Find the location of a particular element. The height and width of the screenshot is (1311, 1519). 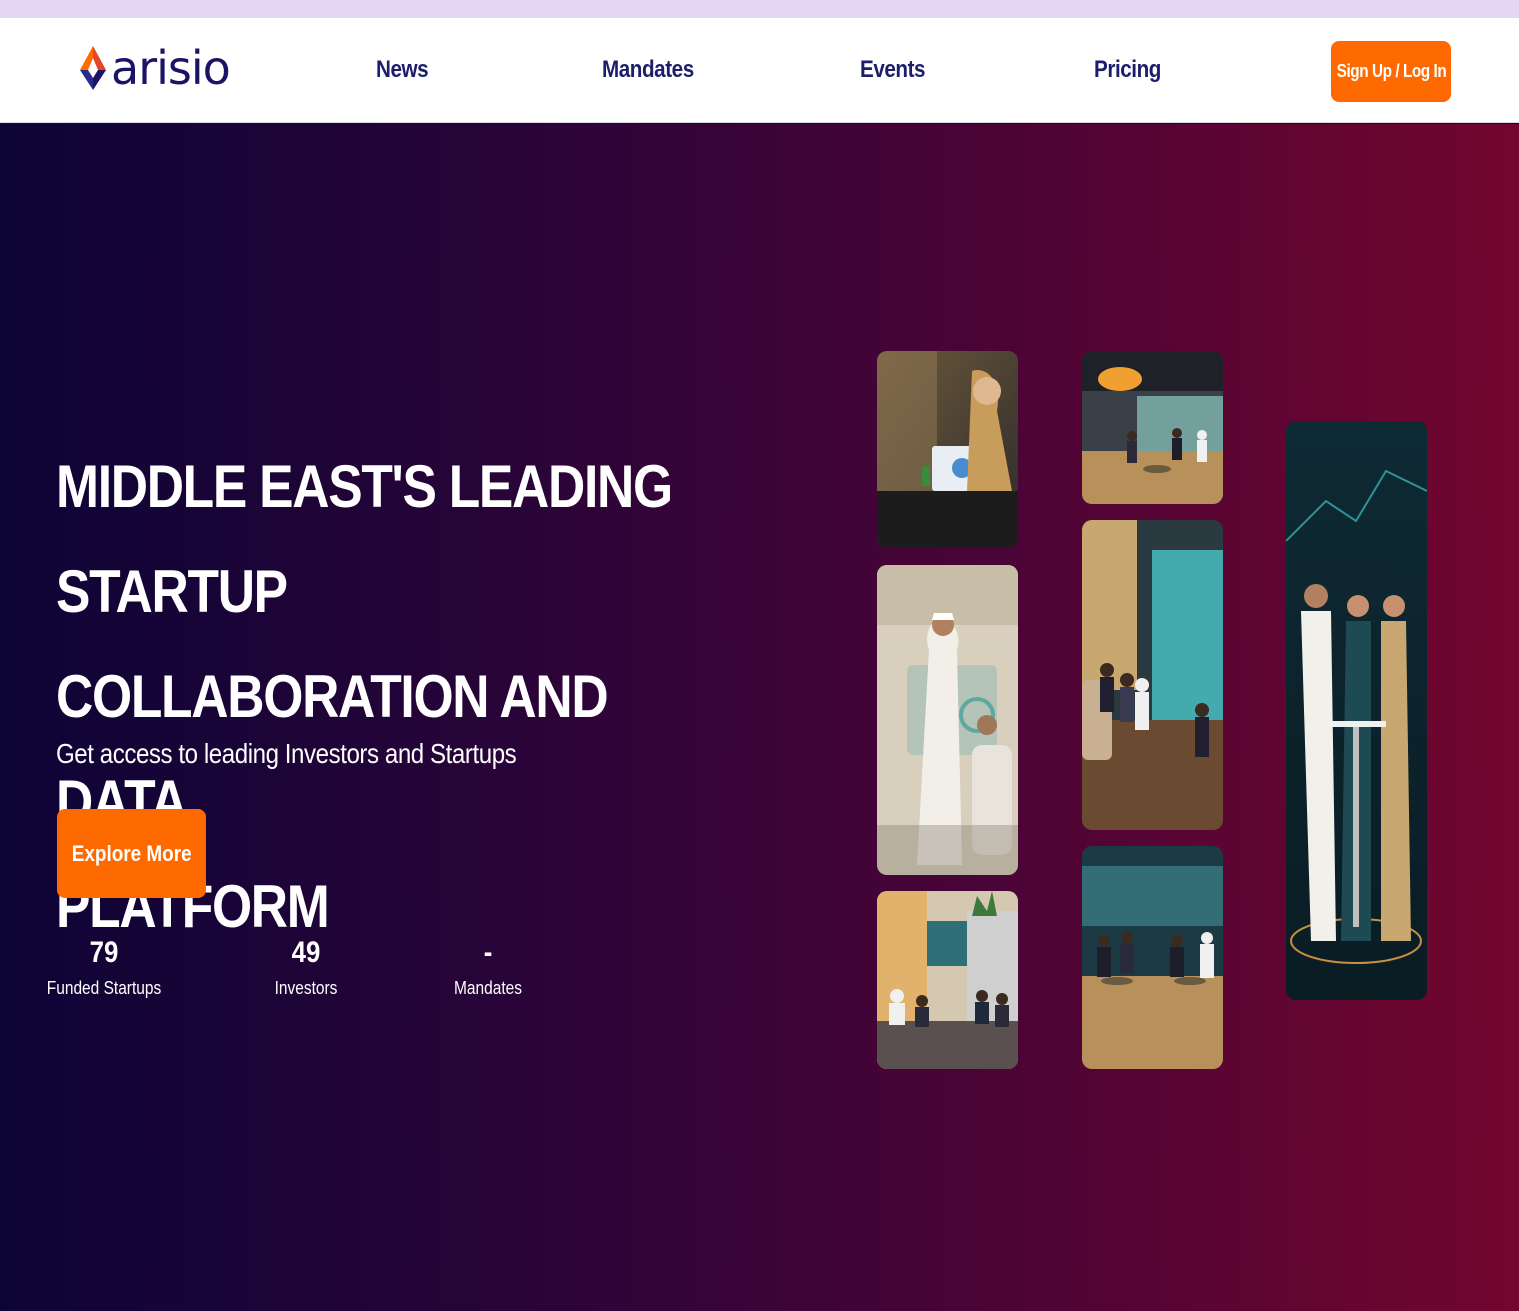

stat-funded-startups: 79 Funded Startups is located at coordinates (104, 967).